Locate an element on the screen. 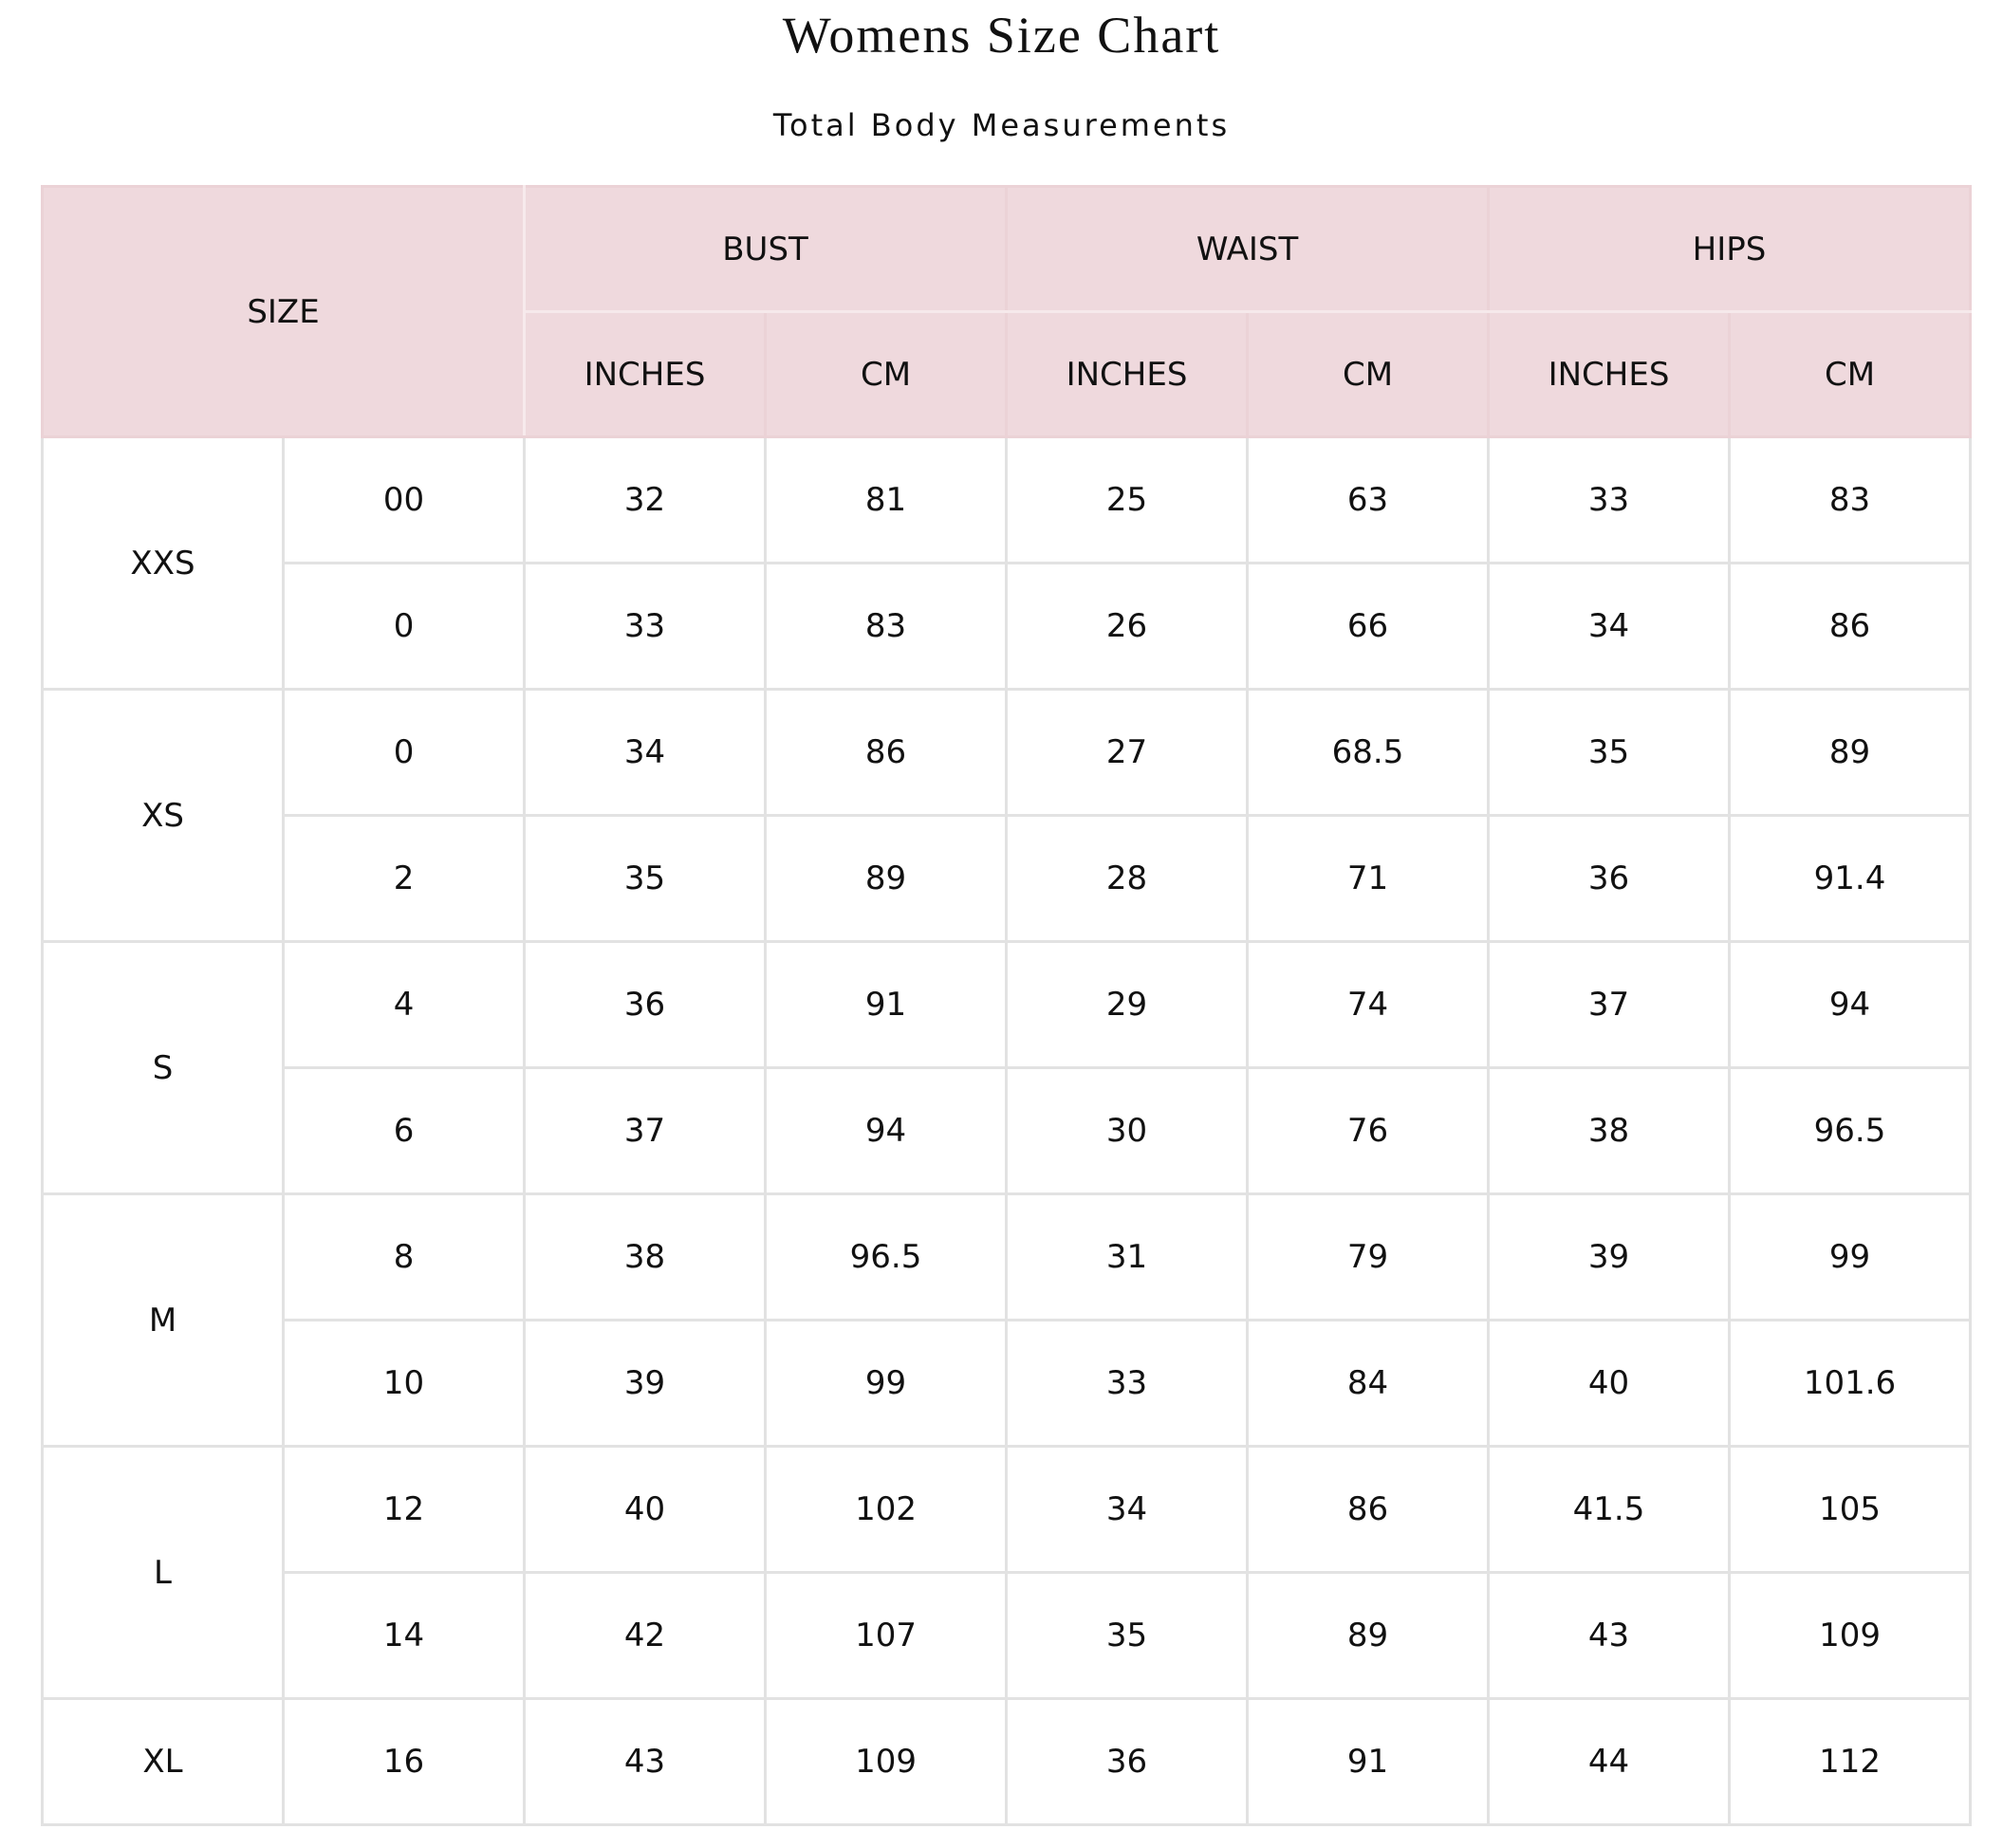  size-column-header: SIZE is located at coordinates (283, 311).